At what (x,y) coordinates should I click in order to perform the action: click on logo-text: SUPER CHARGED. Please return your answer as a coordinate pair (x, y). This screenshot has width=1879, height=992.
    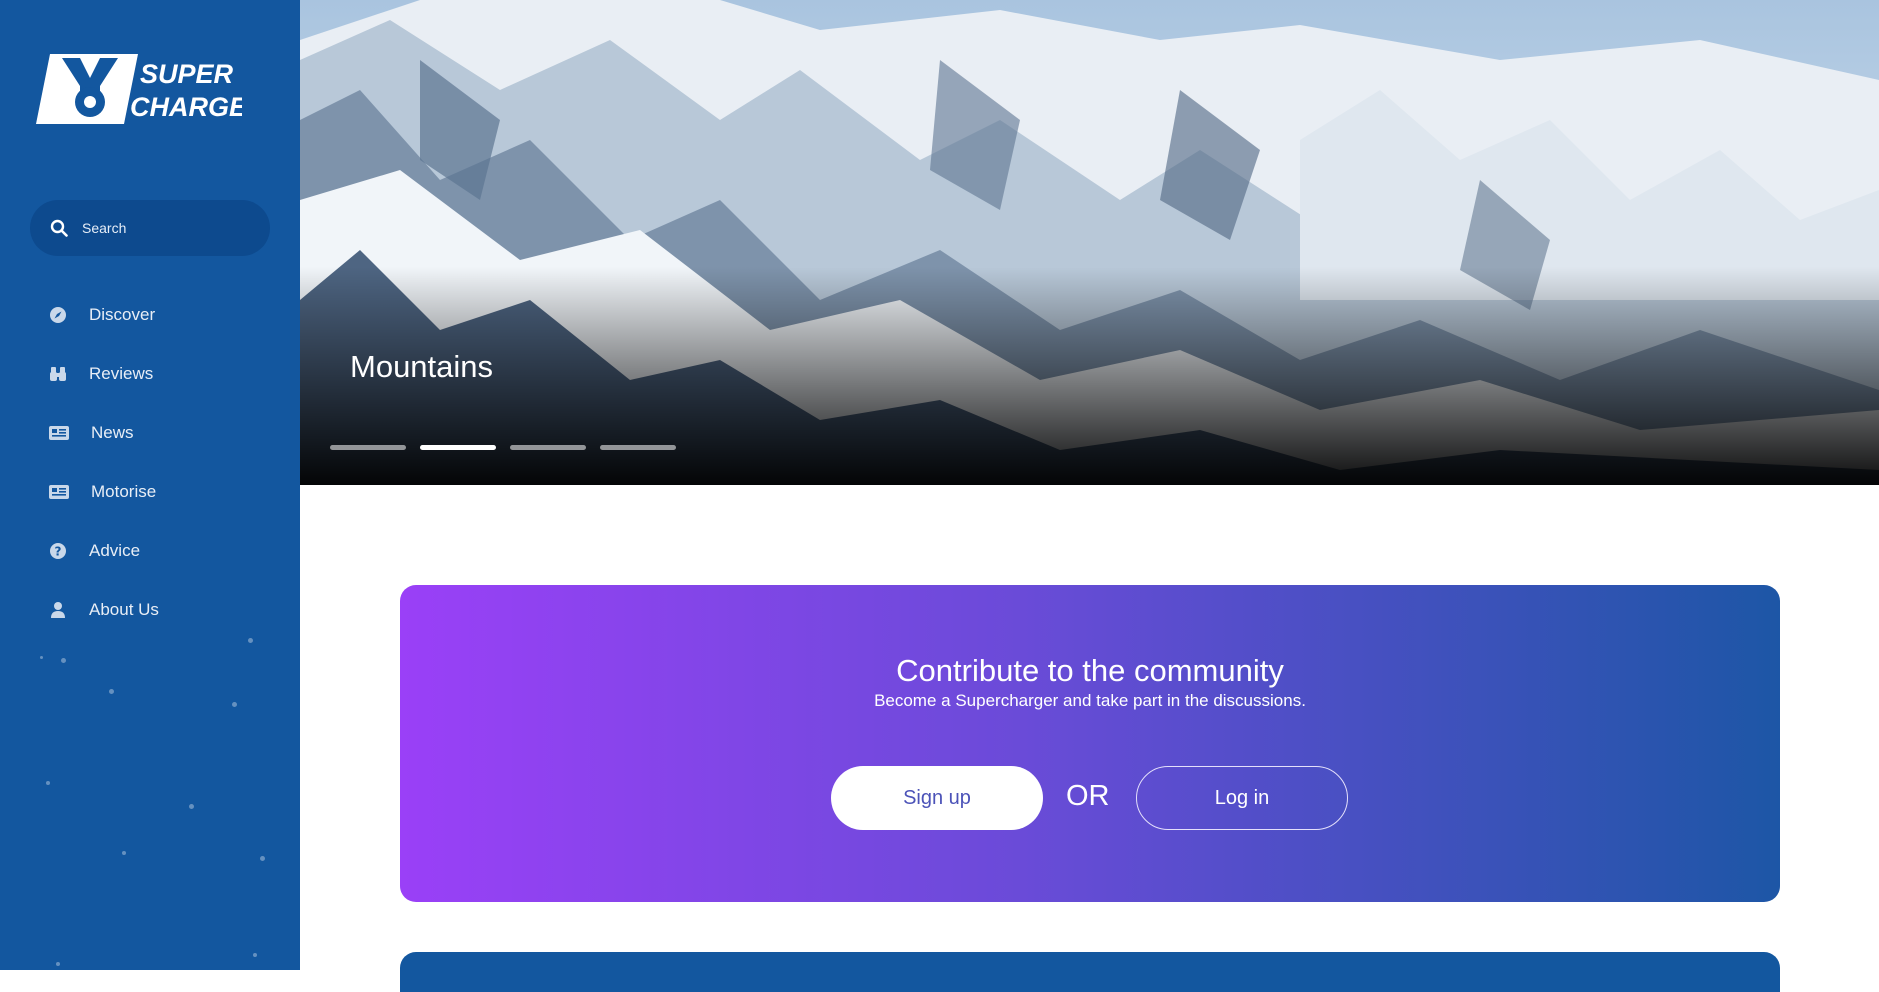
    Looking at the image, I should click on (198, 90).